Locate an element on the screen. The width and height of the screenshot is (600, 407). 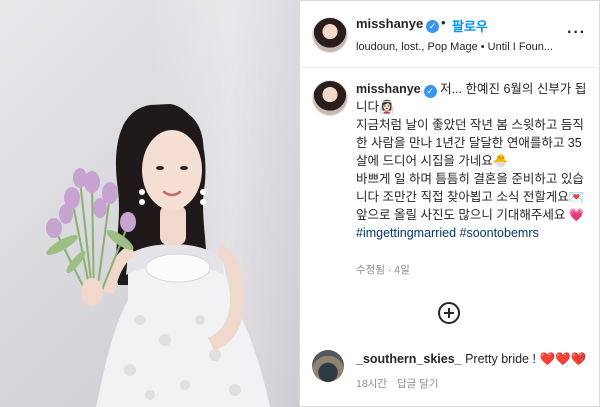
caption-author-avatar is located at coordinates (330, 98).